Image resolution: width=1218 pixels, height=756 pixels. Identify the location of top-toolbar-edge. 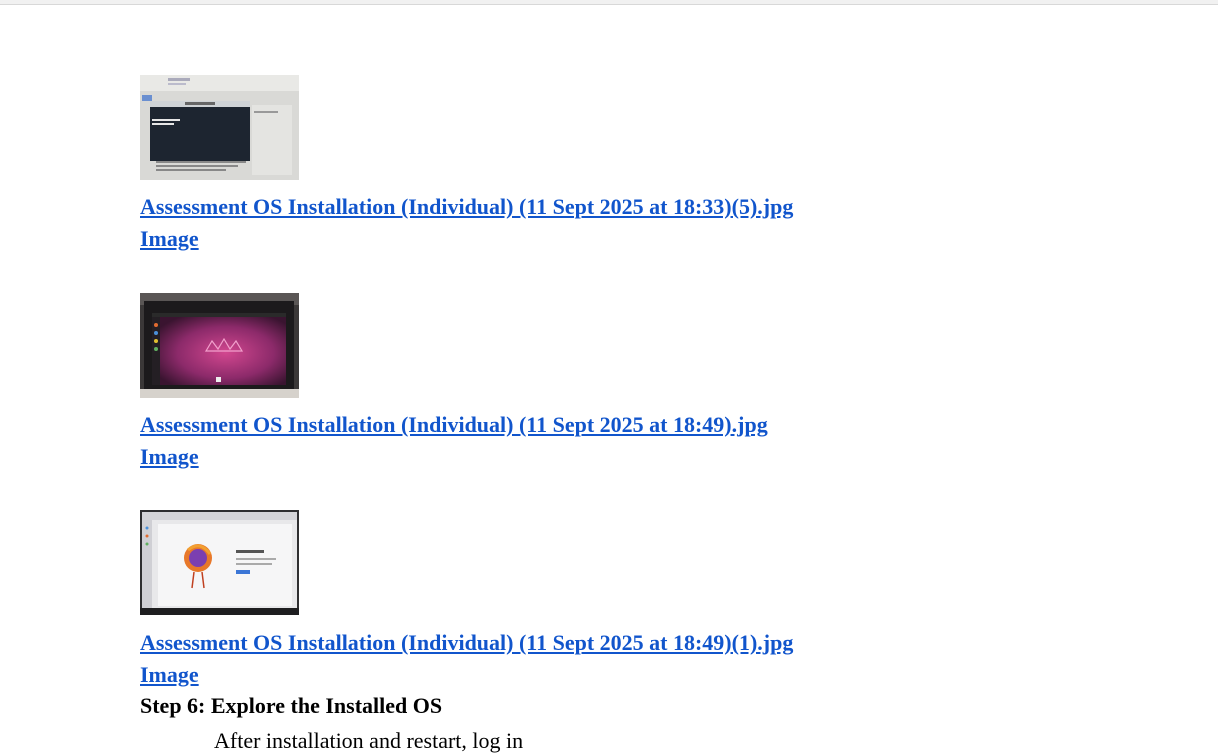
(609, 2).